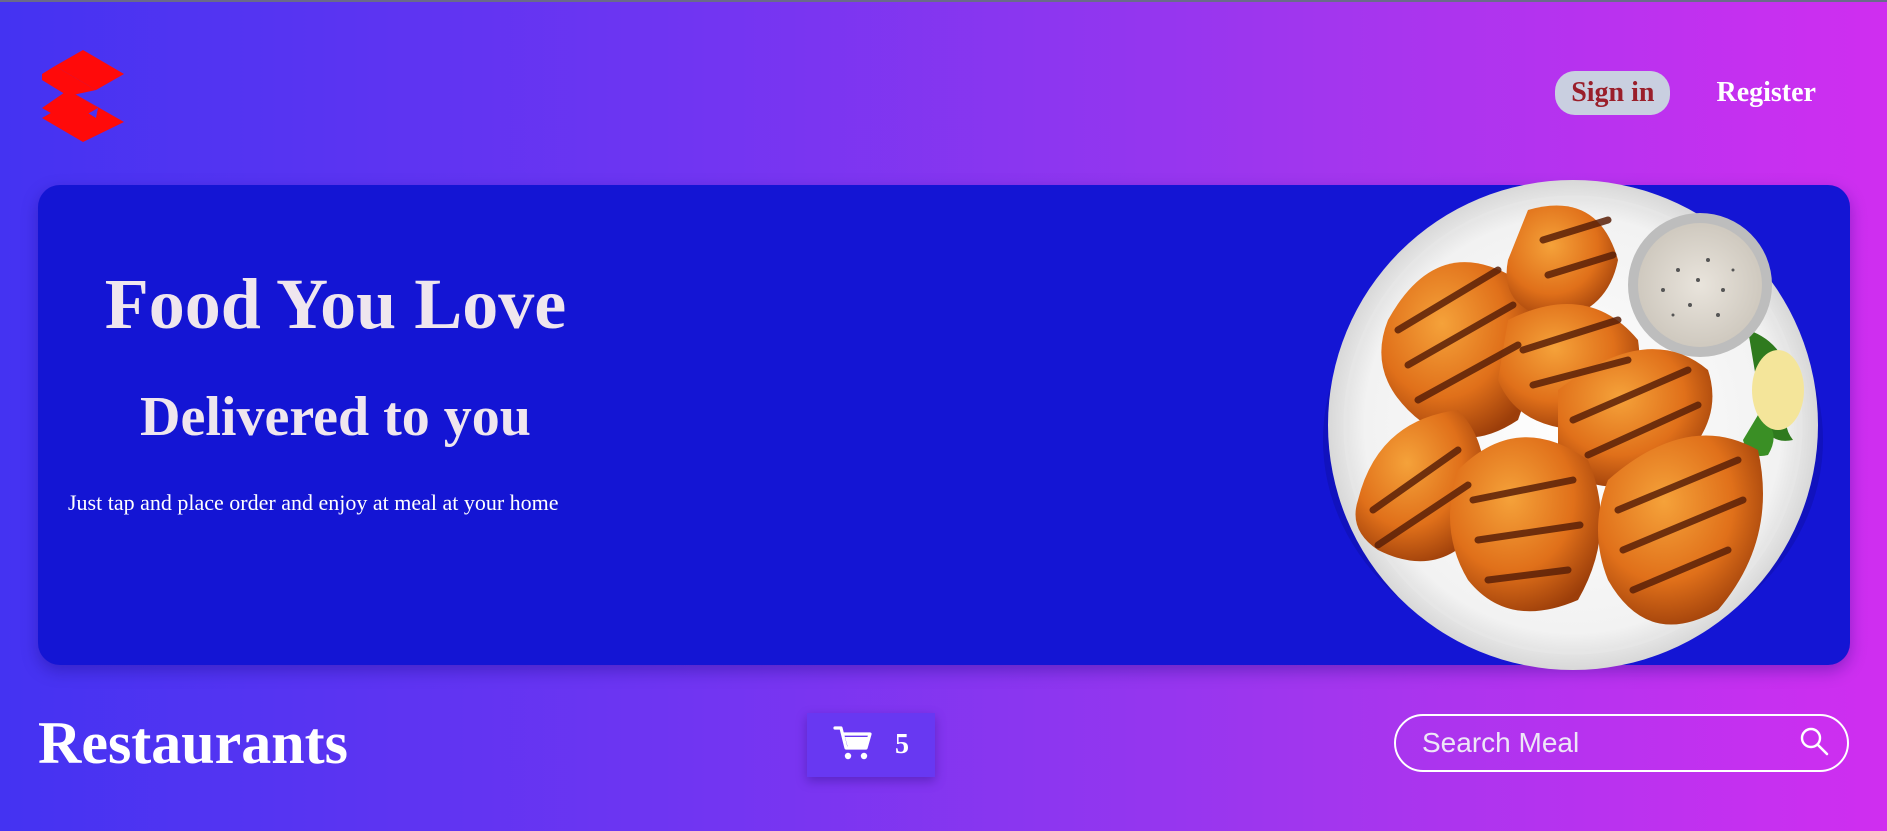 The image size is (1887, 831). I want to click on cart-button: 5, so click(871, 745).